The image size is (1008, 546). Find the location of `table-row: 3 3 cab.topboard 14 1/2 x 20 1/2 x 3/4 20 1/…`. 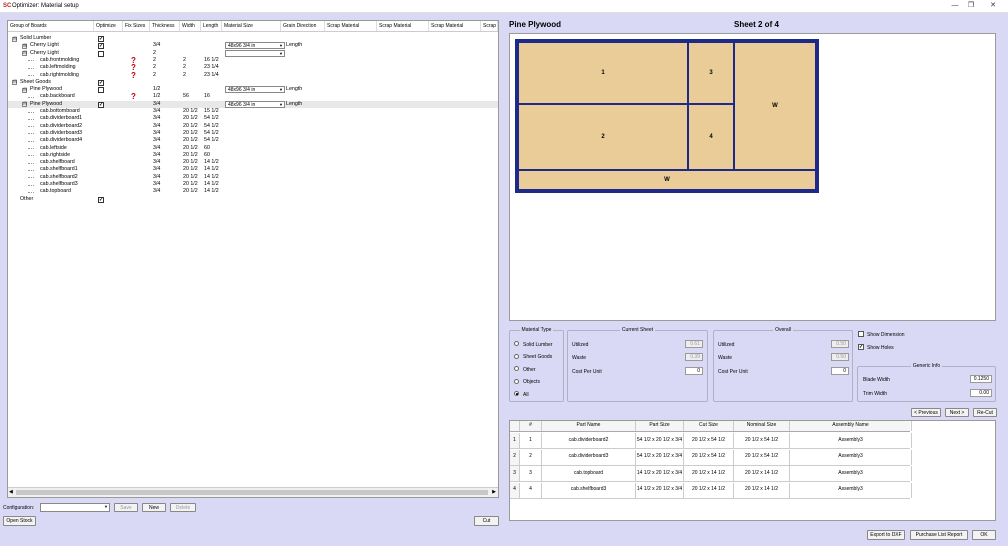

table-row: 3 3 cab.topboard 14 1/2 x 20 1/2 x 3/4 20 1/… is located at coordinates (711, 474).